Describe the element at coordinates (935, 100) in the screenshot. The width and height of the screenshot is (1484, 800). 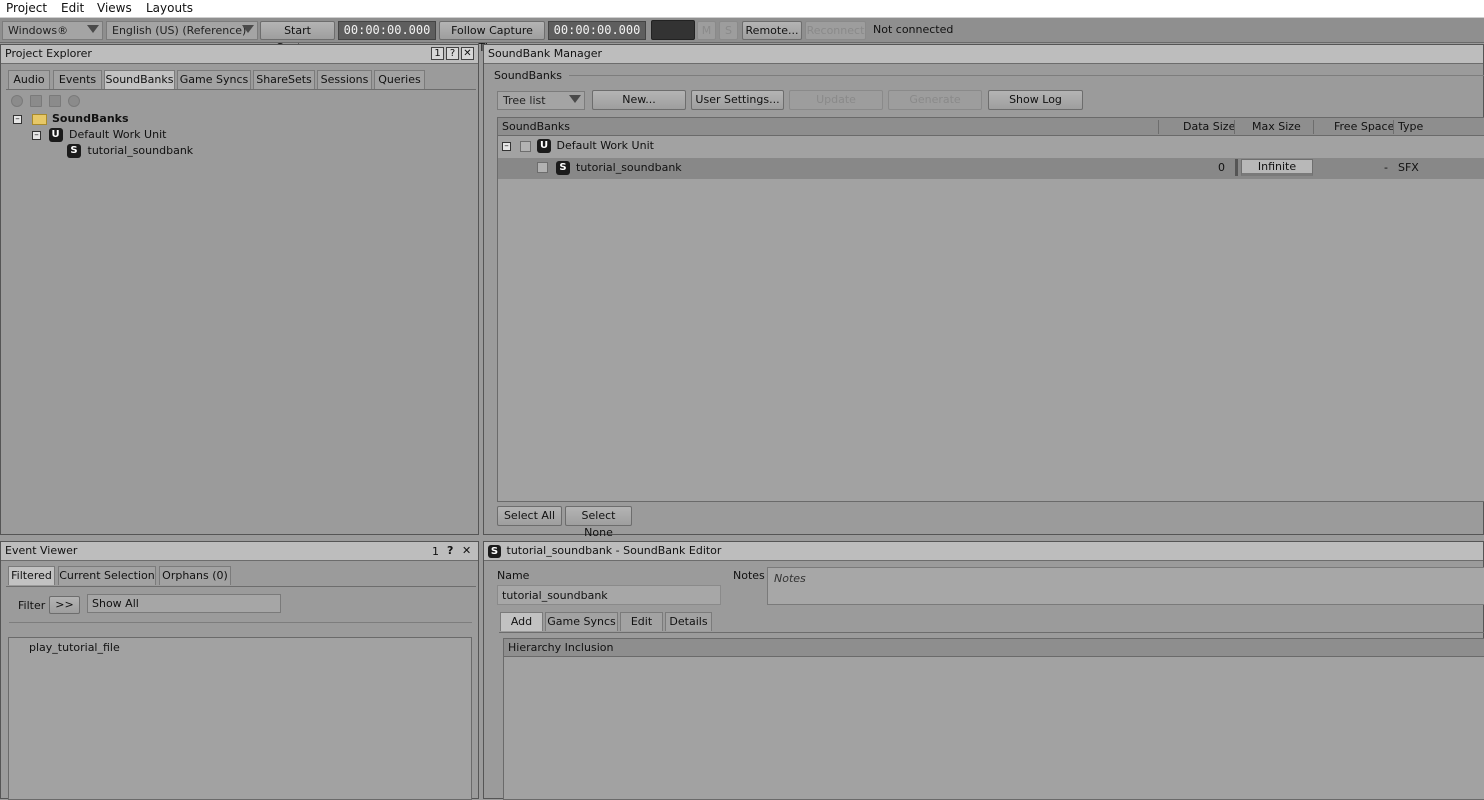
I see `generate-button: Generate` at that location.